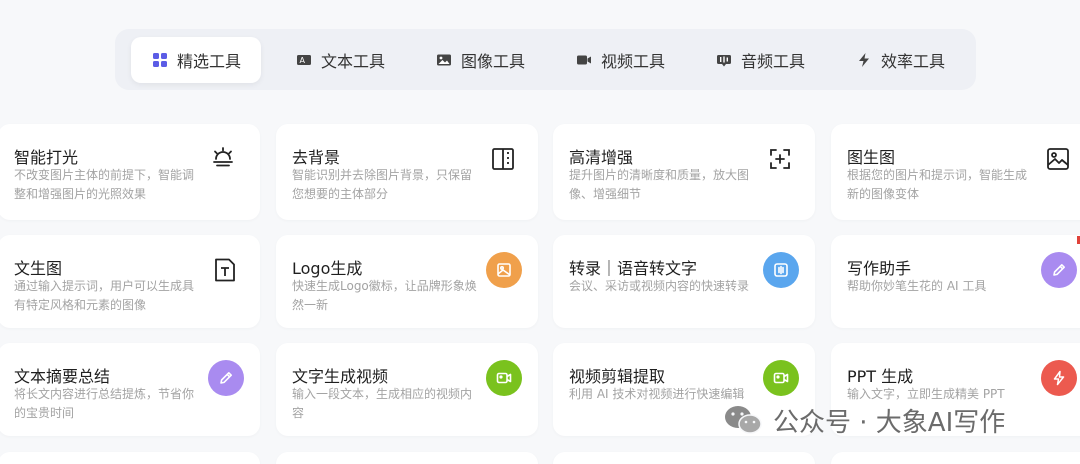 This screenshot has width=1080, height=464. Describe the element at coordinates (601, 157) in the screenshot. I see `card-title: 高清增强` at that location.